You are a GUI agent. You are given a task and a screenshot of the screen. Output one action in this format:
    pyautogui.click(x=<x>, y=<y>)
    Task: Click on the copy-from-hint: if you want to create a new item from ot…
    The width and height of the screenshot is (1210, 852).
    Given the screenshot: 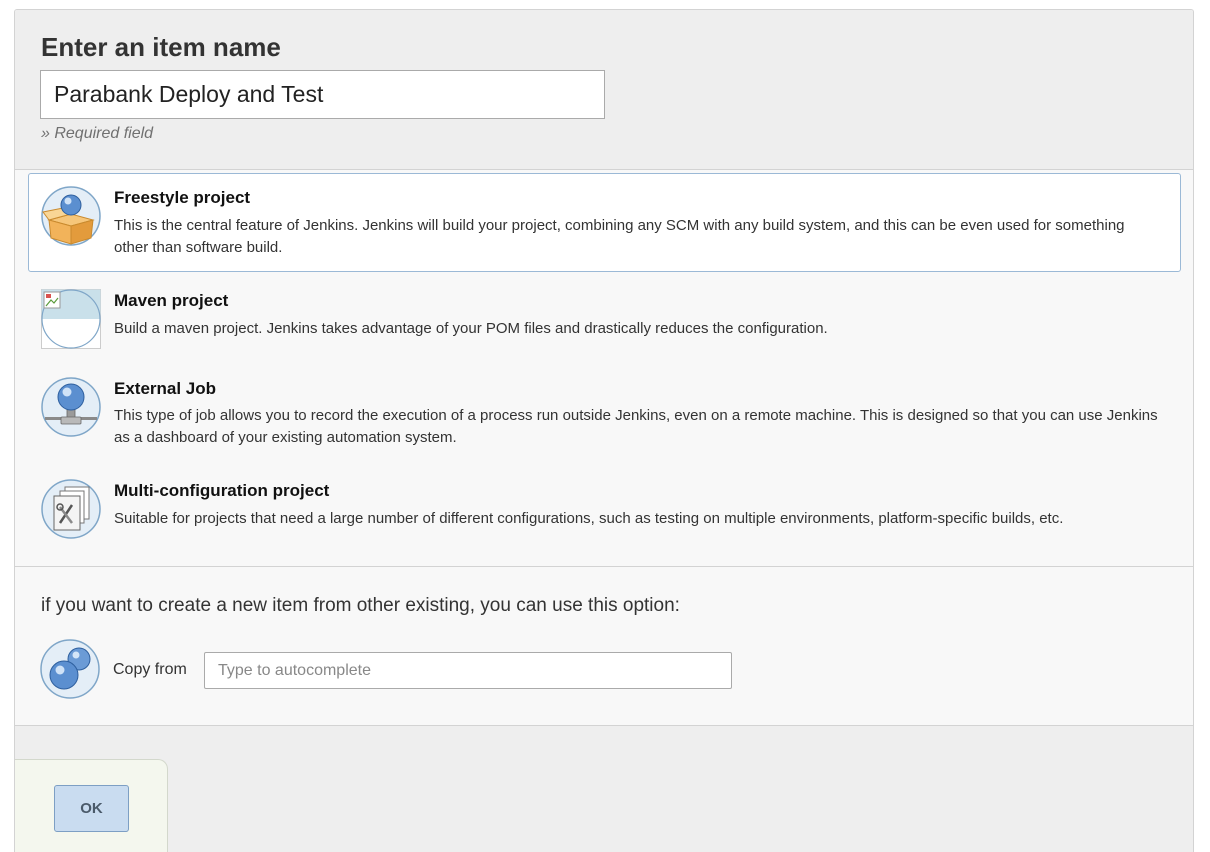 What is the action you would take?
    pyautogui.click(x=360, y=605)
    